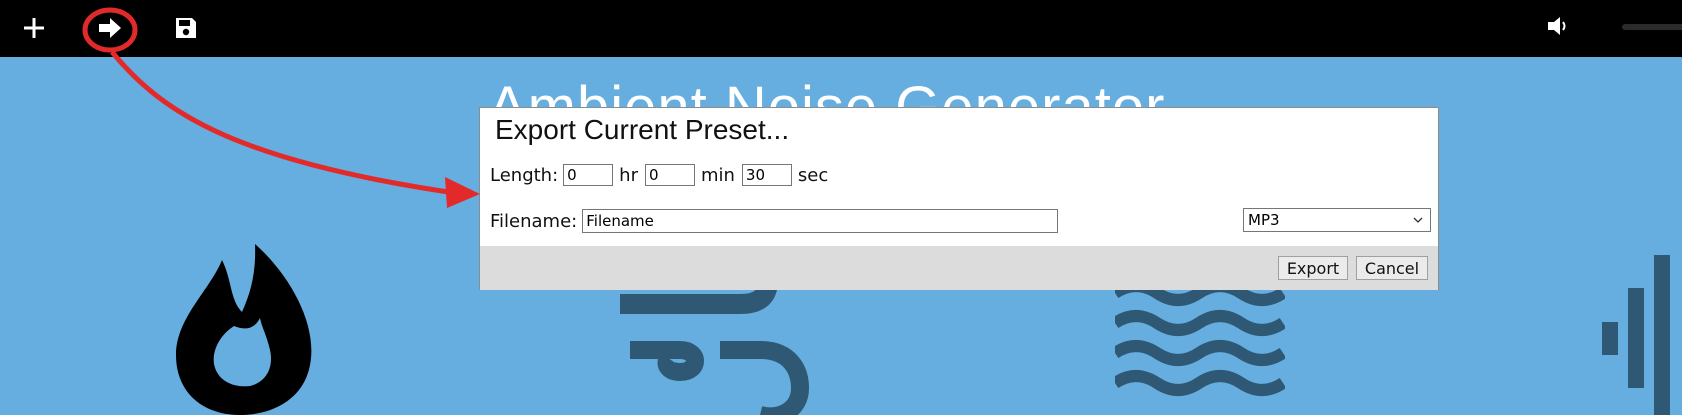 The image size is (1682, 415). I want to click on length-row: Length: hr min sec, so click(662, 175).